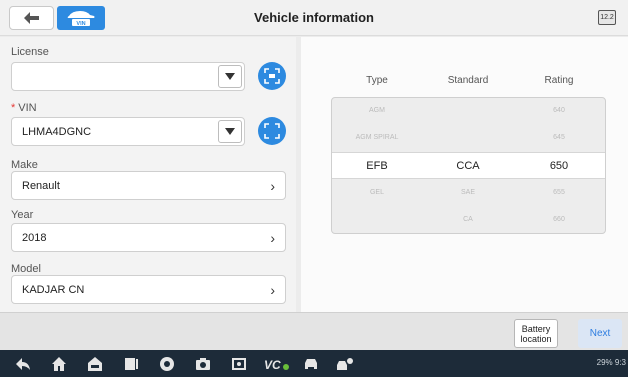 The height and width of the screenshot is (377, 628). Describe the element at coordinates (57, 132) in the screenshot. I see `vin-value: LHMA4DGNC` at that location.